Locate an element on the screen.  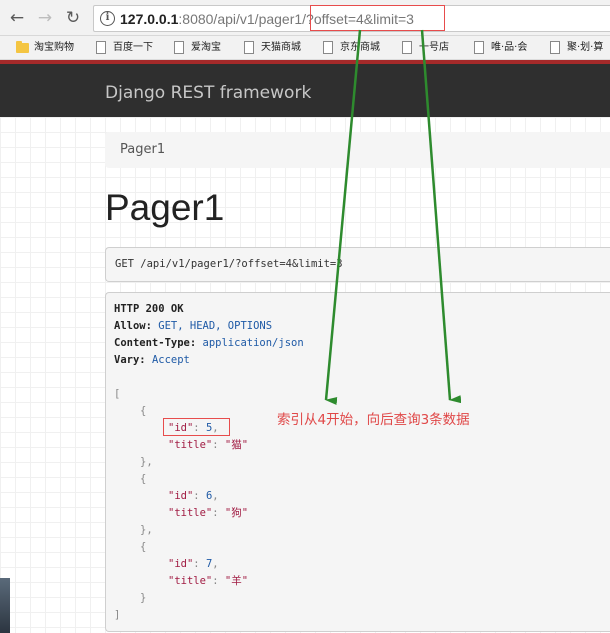
json-field-title: "title": "猫" is located at coordinates (208, 445).